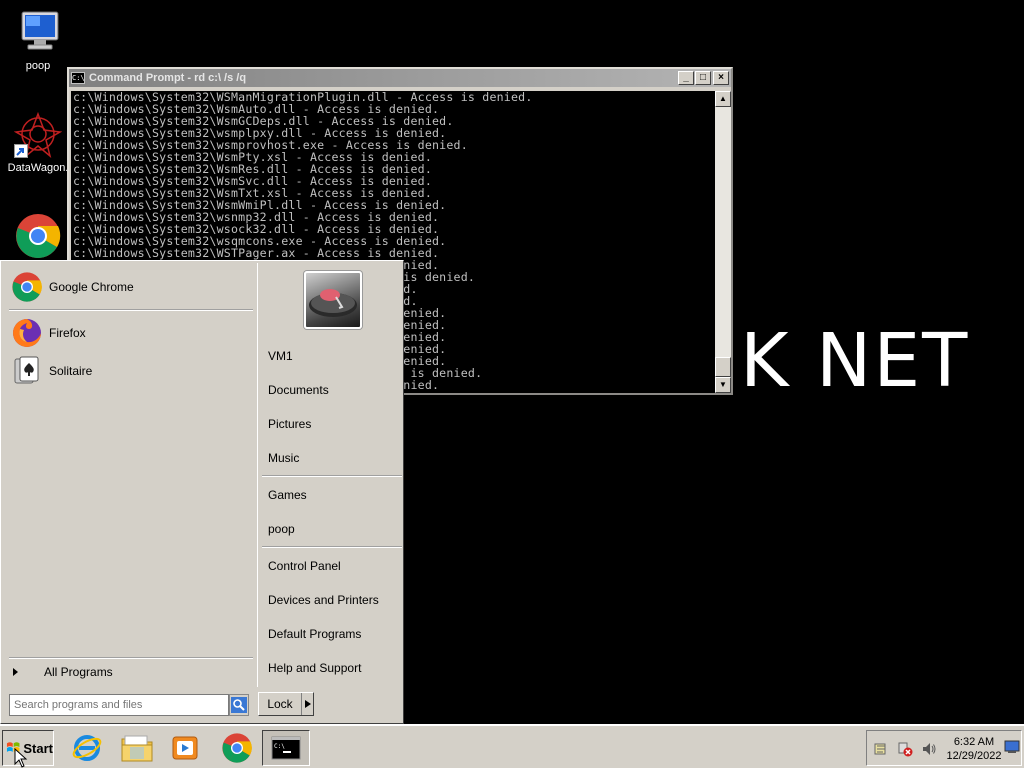  What do you see at coordinates (298, 390) in the screenshot?
I see `place-documents: Documents` at bounding box center [298, 390].